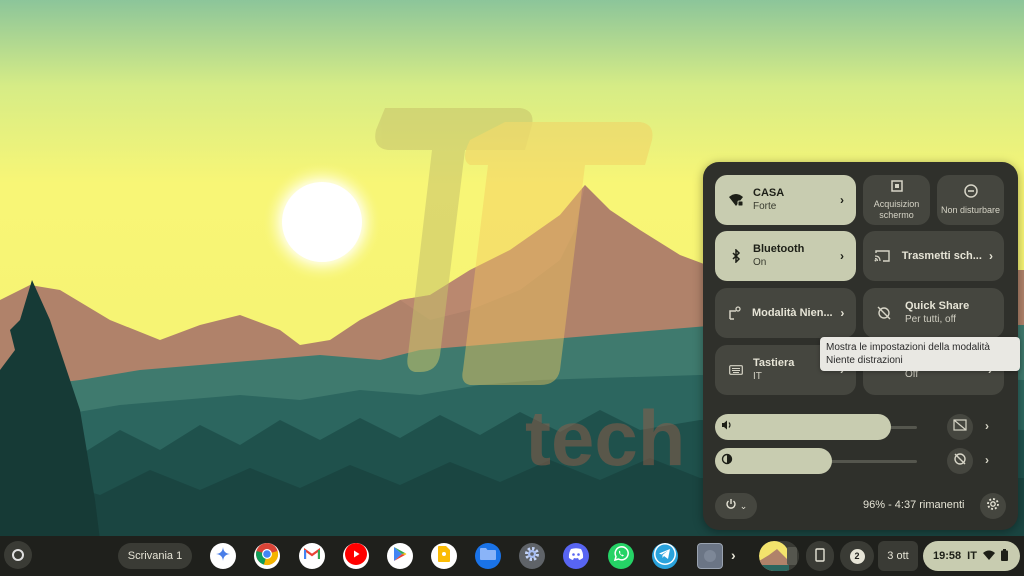 The height and width of the screenshot is (576, 1024). Describe the element at coordinates (987, 460) in the screenshot. I see `display-settings-chevron-icon: ›` at that location.